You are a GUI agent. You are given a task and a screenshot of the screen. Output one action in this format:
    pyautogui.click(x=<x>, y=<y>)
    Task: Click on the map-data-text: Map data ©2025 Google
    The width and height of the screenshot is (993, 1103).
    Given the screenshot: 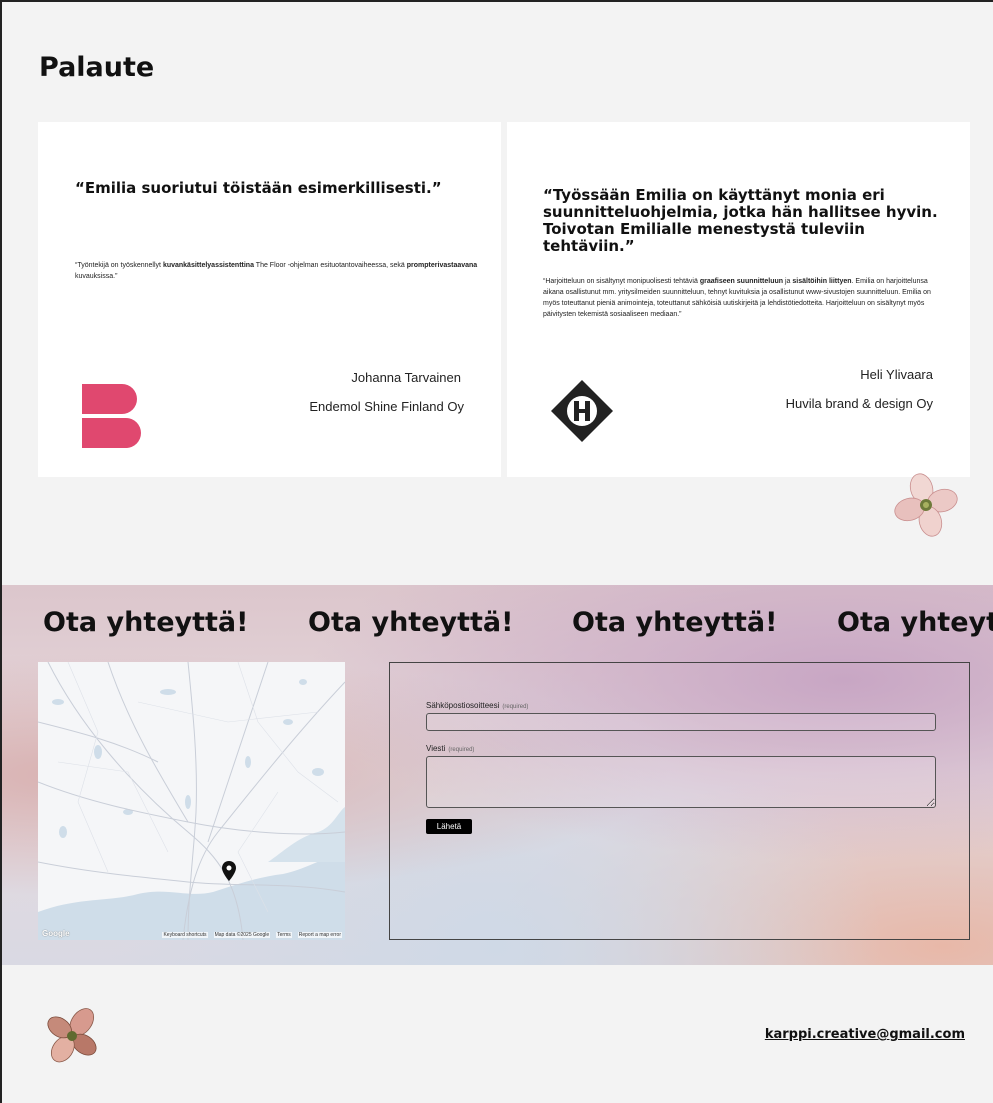 What is the action you would take?
    pyautogui.click(x=242, y=935)
    